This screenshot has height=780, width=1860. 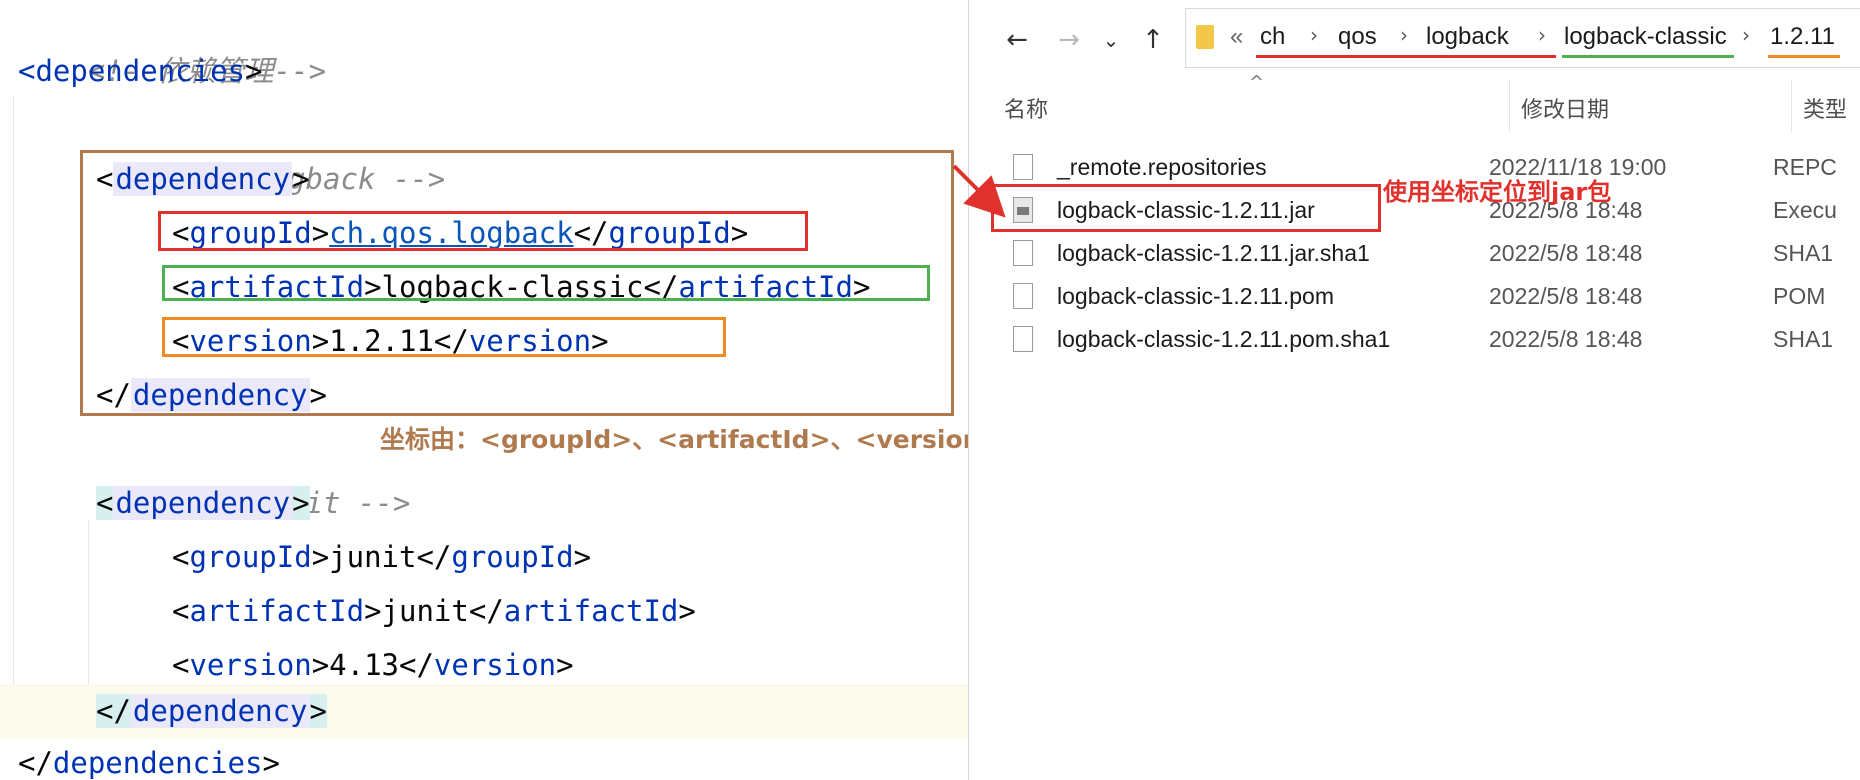 What do you see at coordinates (1406, 56) in the screenshot?
I see `groupid-underline` at bounding box center [1406, 56].